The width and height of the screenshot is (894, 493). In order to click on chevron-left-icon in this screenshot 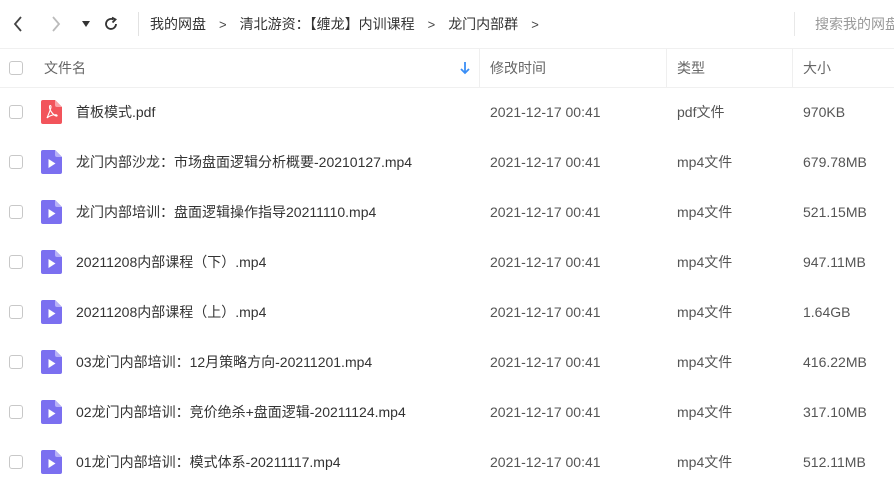, I will do `click(17, 24)`.